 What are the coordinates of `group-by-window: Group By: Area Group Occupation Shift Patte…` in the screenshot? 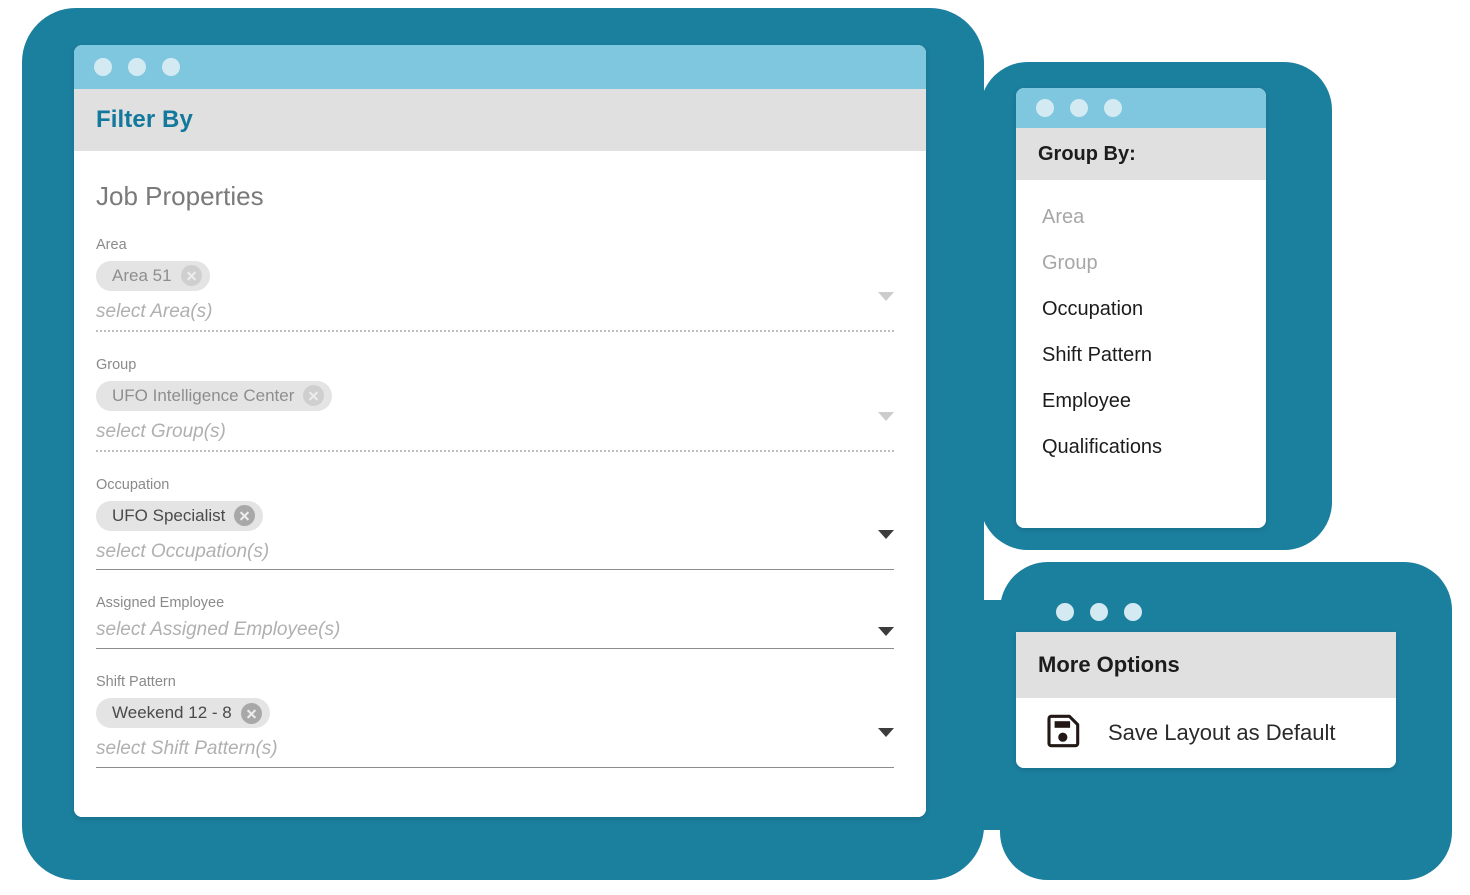 It's located at (1141, 308).